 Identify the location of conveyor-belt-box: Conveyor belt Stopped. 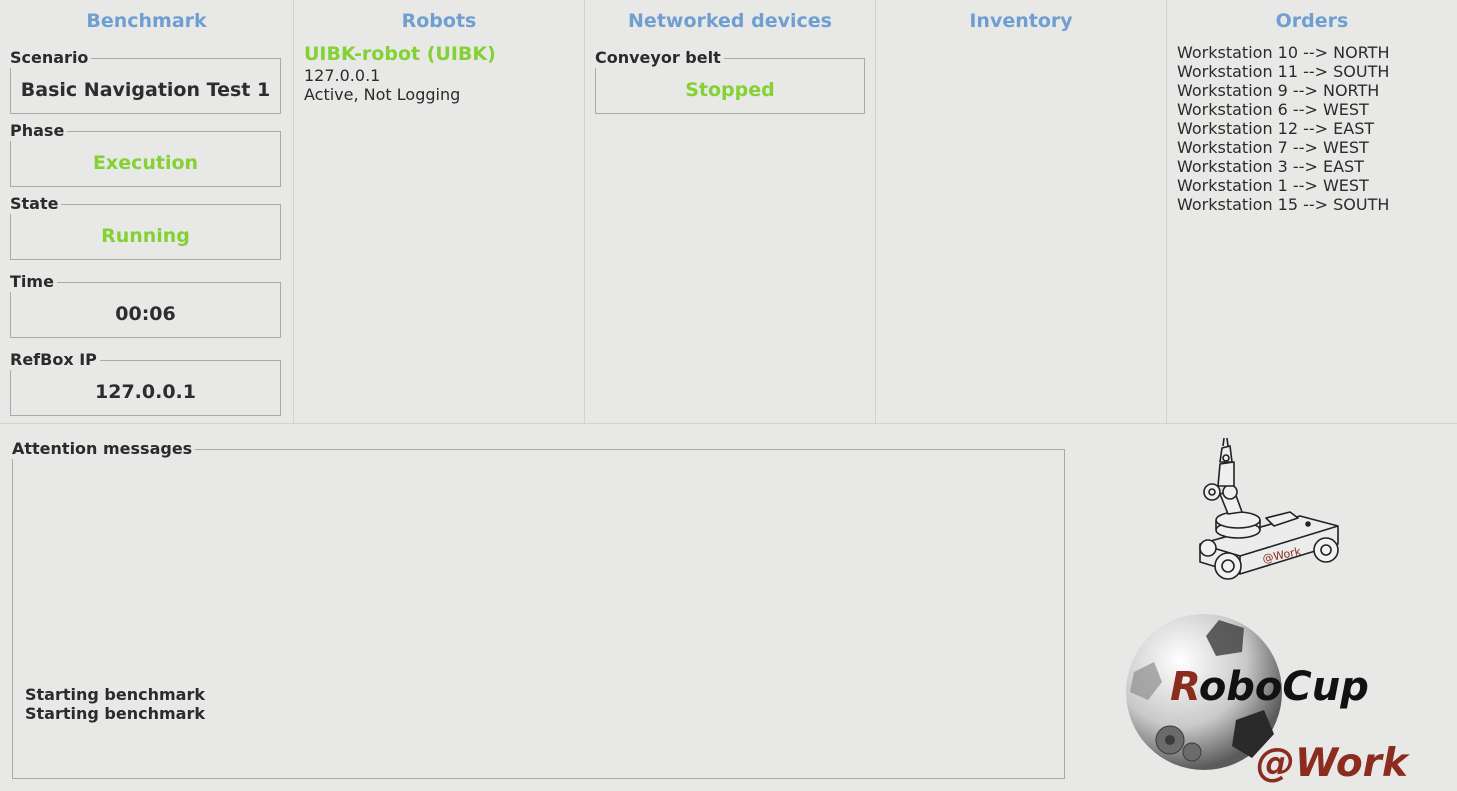
(730, 81).